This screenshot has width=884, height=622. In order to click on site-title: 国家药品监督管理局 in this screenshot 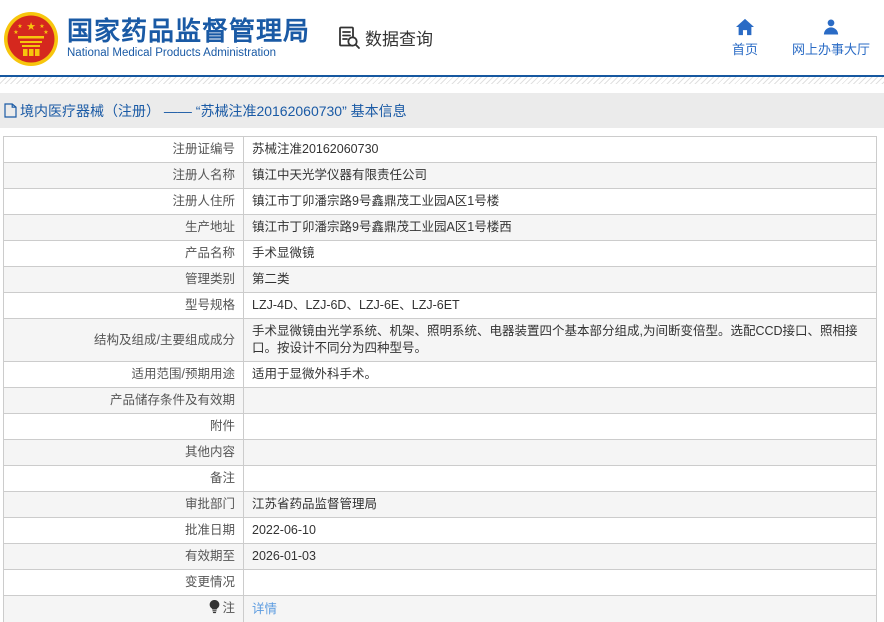, I will do `click(189, 30)`.